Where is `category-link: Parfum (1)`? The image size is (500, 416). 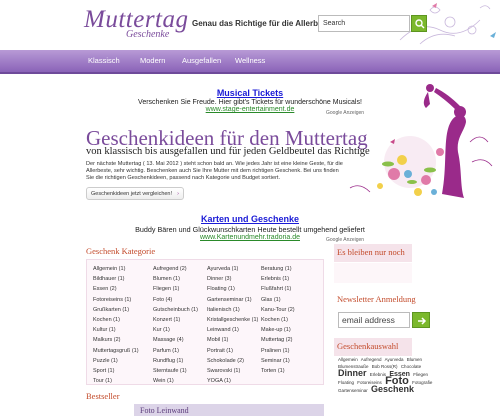
category-link: Parfum (1) is located at coordinates (166, 351).